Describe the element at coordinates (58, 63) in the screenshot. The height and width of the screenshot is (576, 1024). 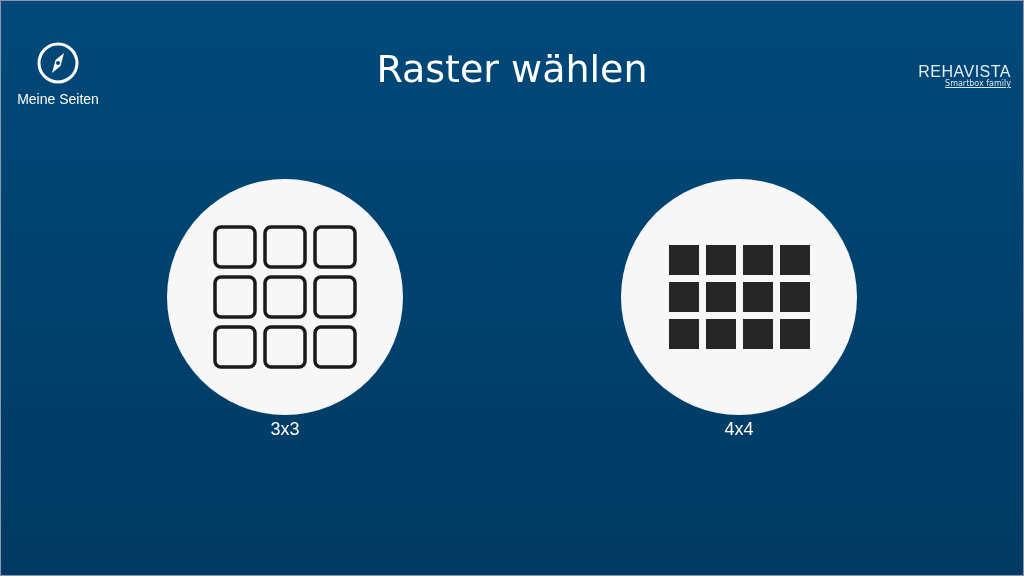
I see `compass-icon` at that location.